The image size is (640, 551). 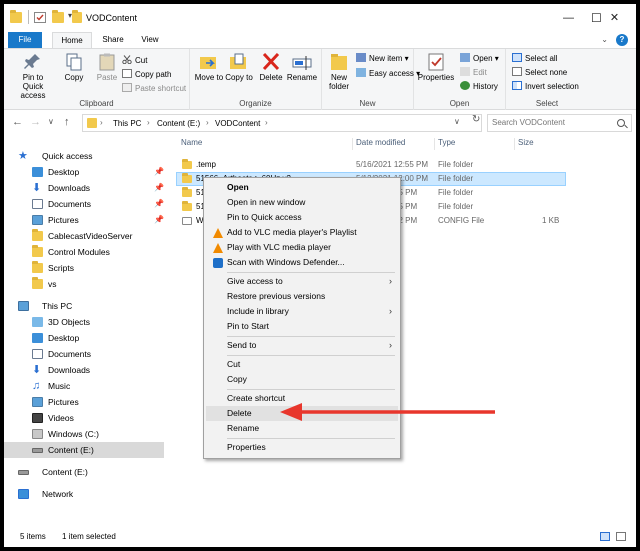 I want to click on chevron-down-icon: ⌄, so click(x=604, y=39).